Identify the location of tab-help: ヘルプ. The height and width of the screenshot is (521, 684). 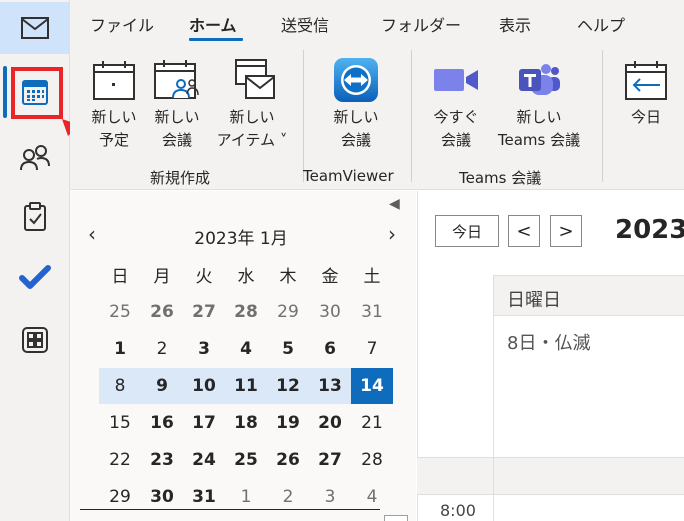
(601, 24).